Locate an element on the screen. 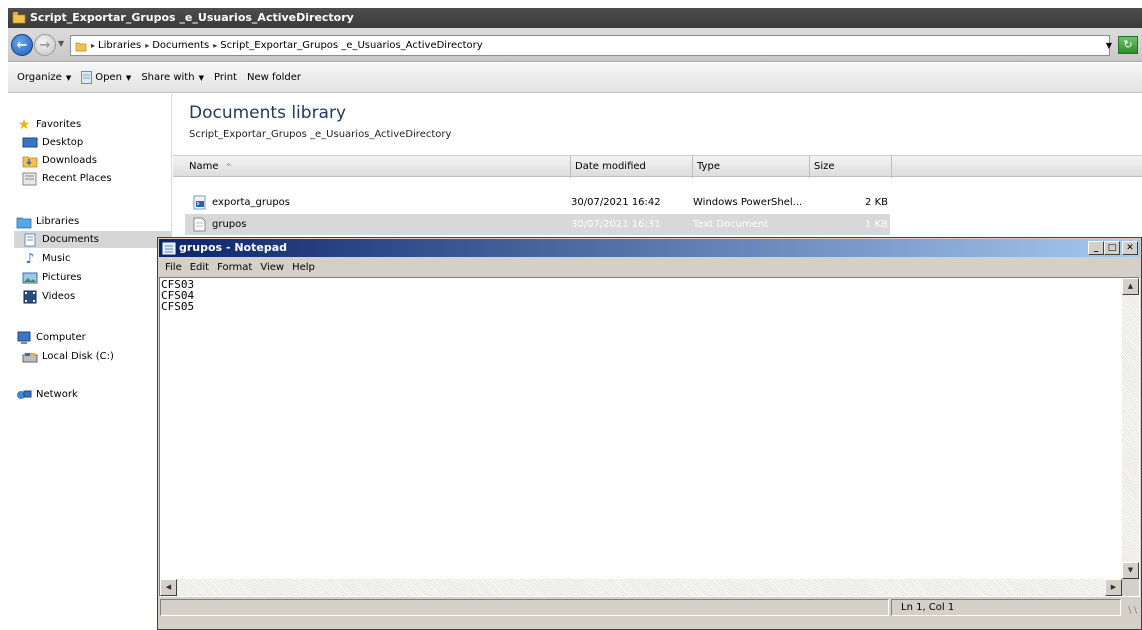 The image size is (1142, 630). nav-computer: Computer is located at coordinates (51, 337).